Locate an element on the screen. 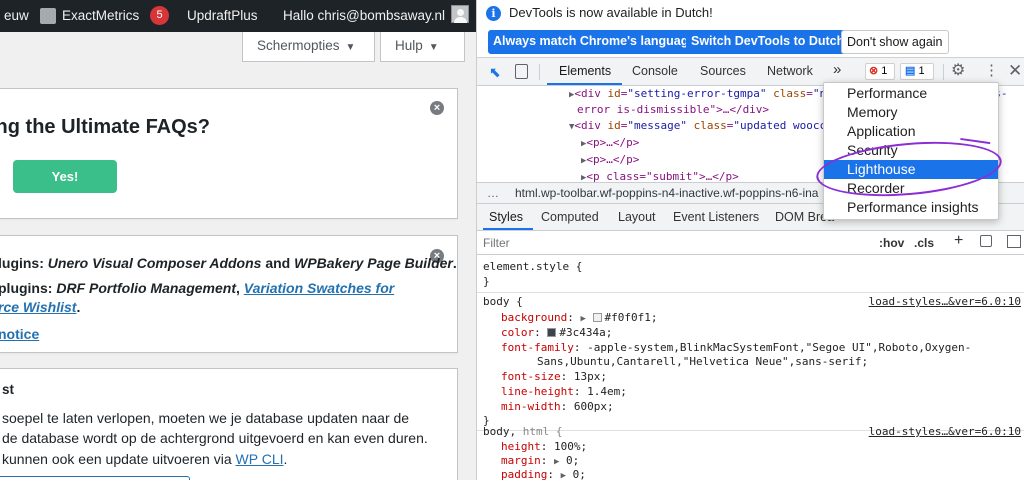 This screenshot has height=480, width=1024. settings-gear-icon: ⚙ is located at coordinates (958, 71).